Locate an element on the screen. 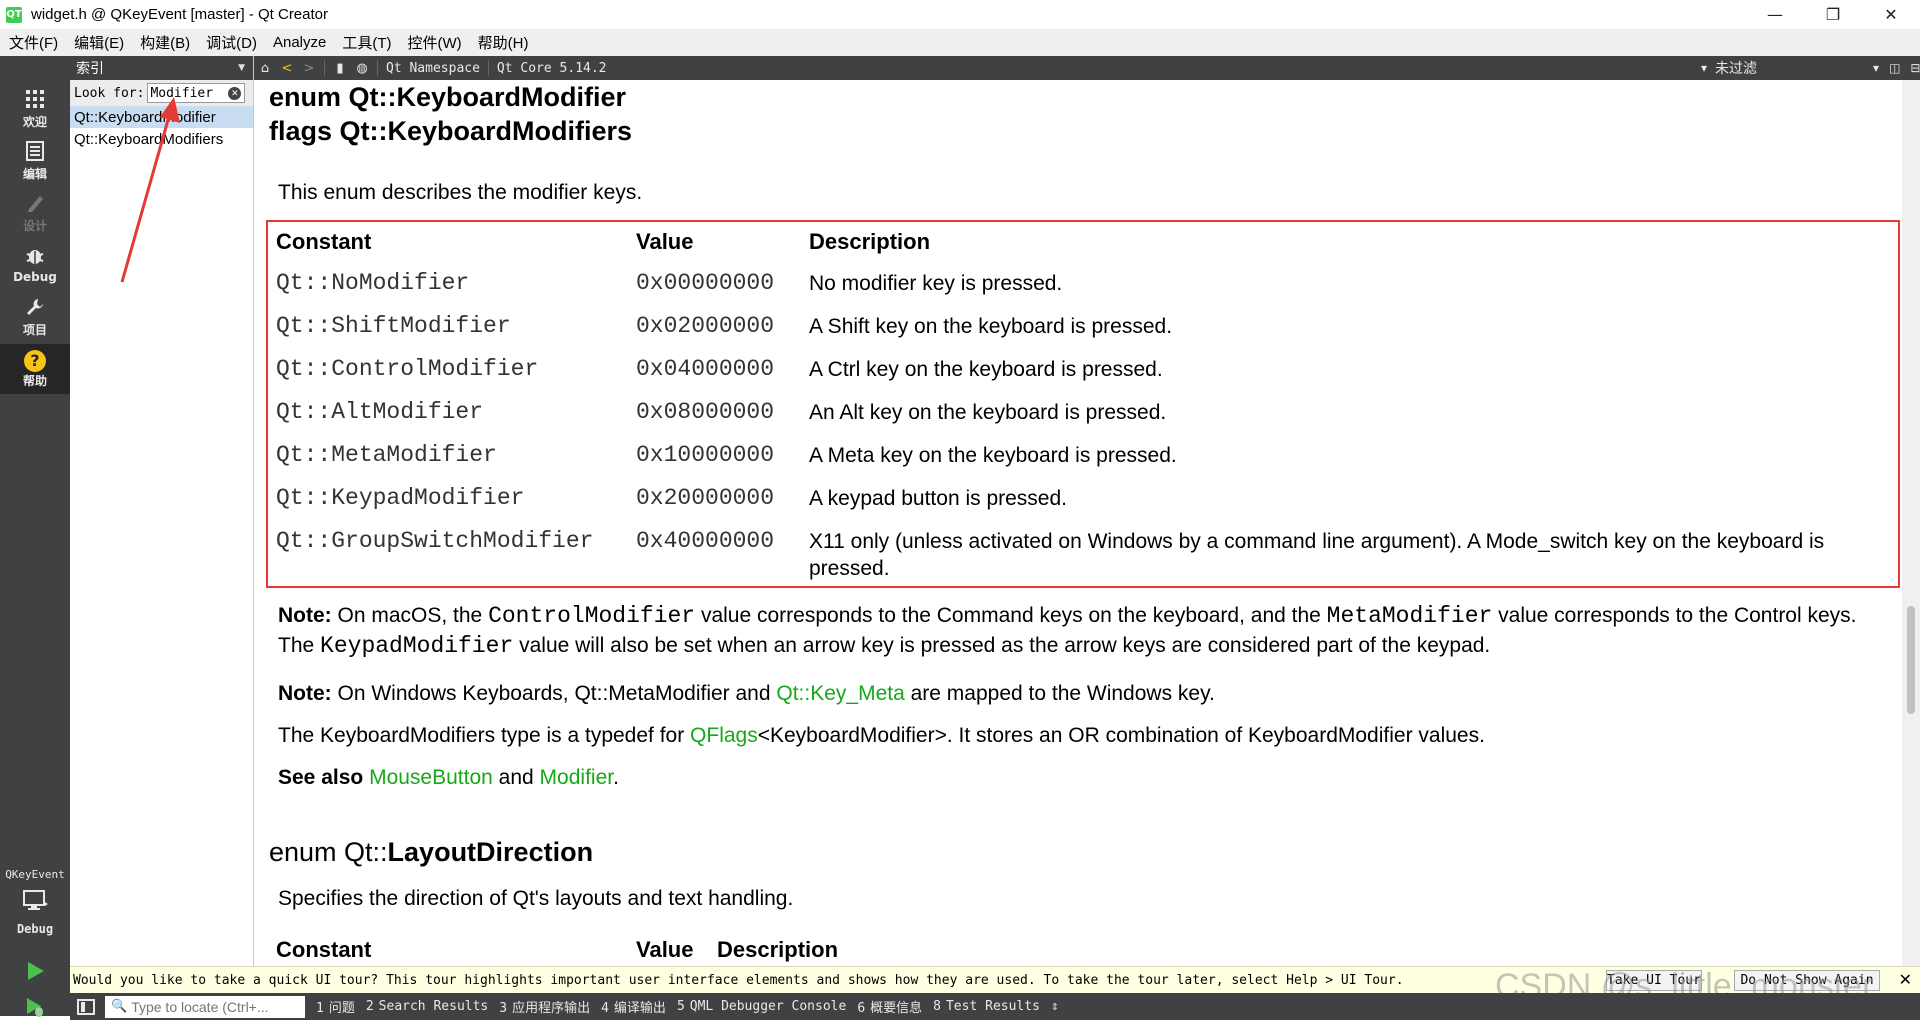 This screenshot has width=1920, height=1020. do-not-show-button: Do Not Show Again is located at coordinates (1807, 980).